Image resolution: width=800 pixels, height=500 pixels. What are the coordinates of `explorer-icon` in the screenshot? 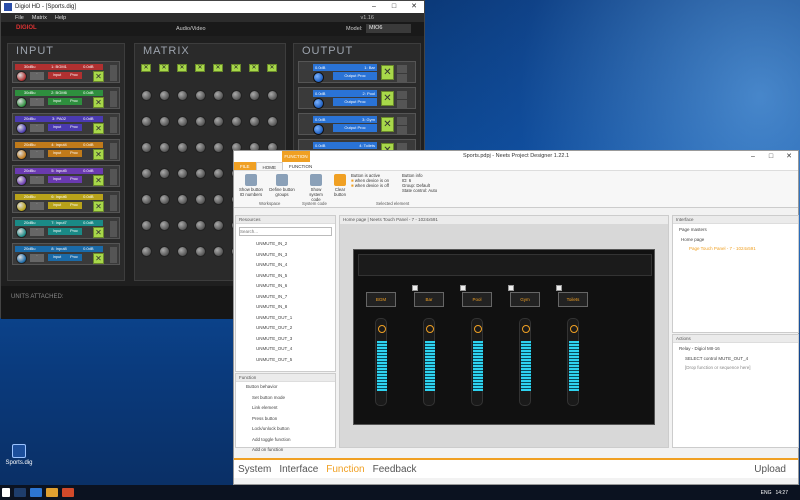 It's located at (52, 492).